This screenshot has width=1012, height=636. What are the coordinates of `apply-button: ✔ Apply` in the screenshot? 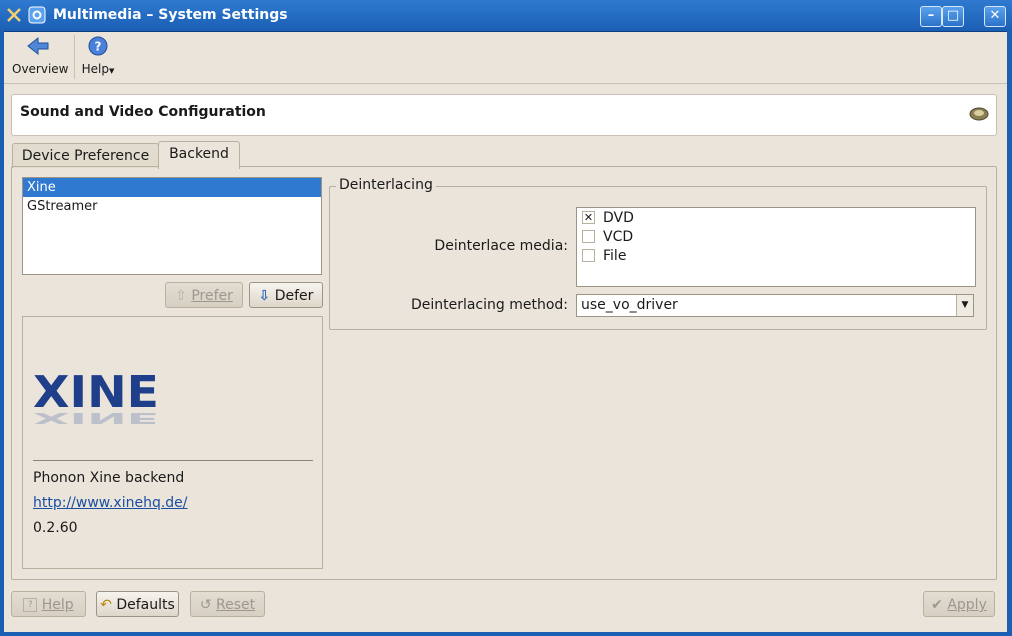 It's located at (959, 604).